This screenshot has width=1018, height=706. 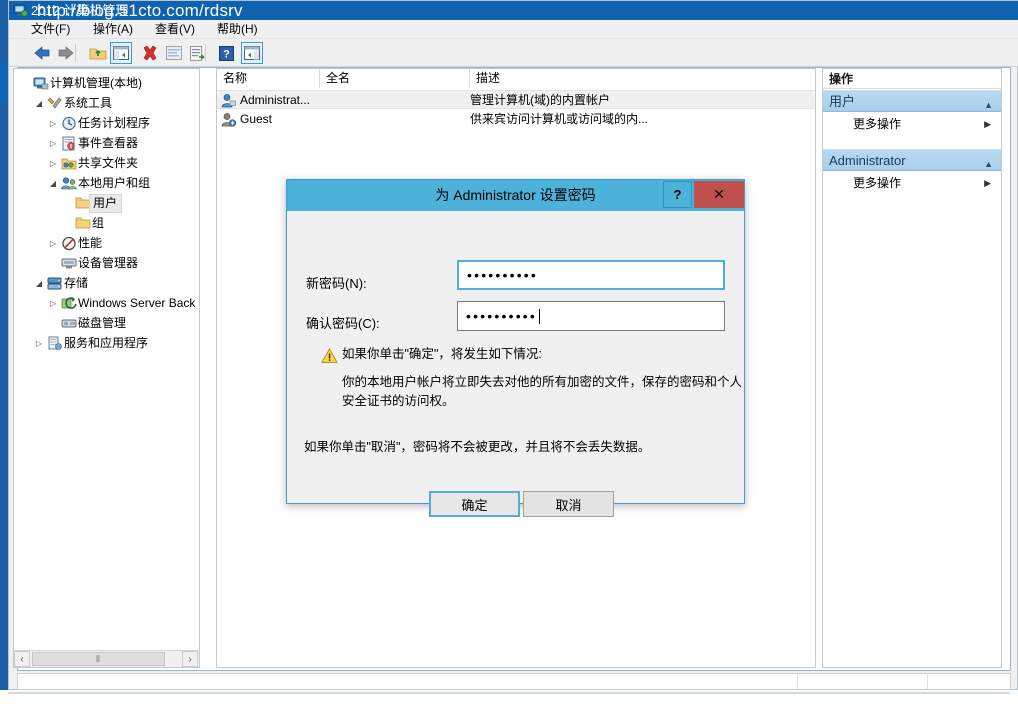 What do you see at coordinates (190, 659) in the screenshot?
I see `scroll-right-arrow: ›` at bounding box center [190, 659].